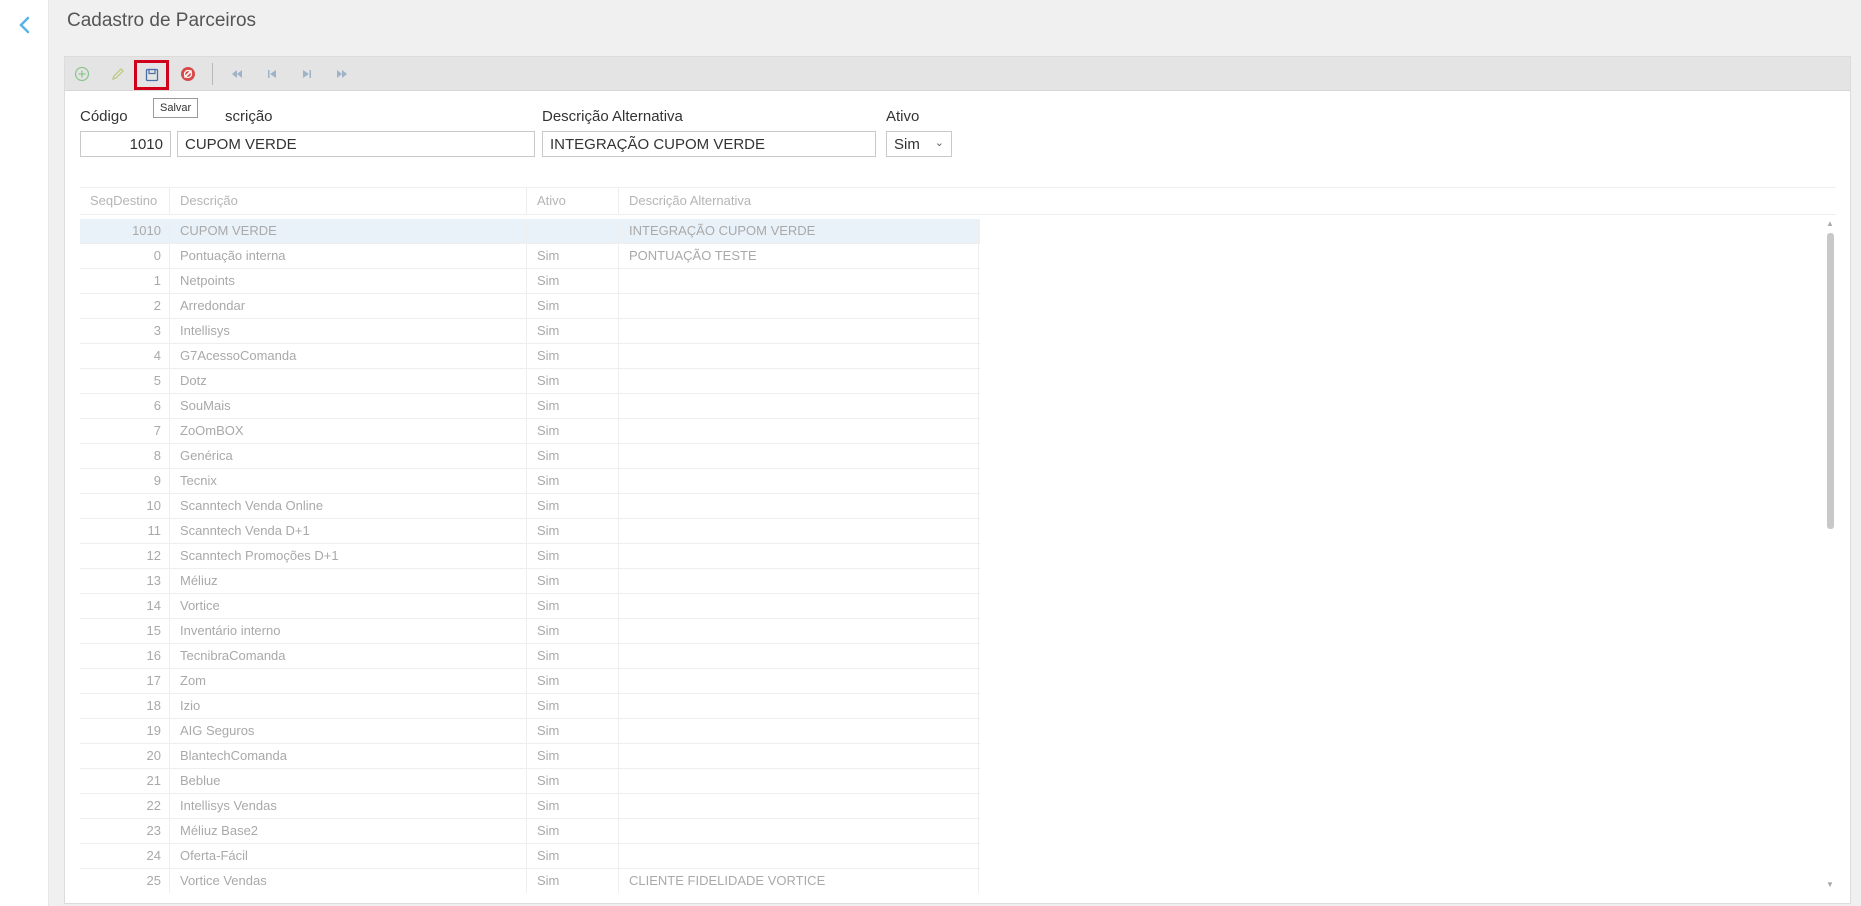 Image resolution: width=1861 pixels, height=906 pixels. Describe the element at coordinates (125, 531) in the screenshot. I see `cell-seq: 11` at that location.